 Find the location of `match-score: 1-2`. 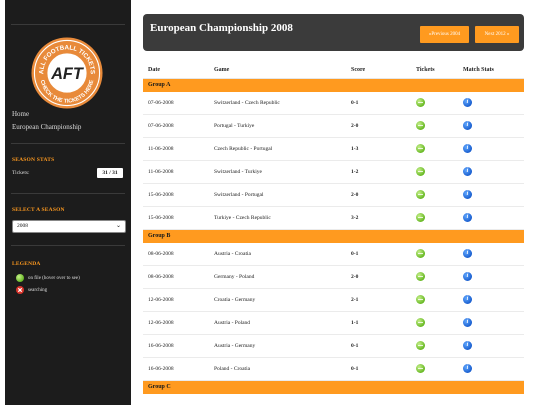

match-score: 1-2 is located at coordinates (355, 172).